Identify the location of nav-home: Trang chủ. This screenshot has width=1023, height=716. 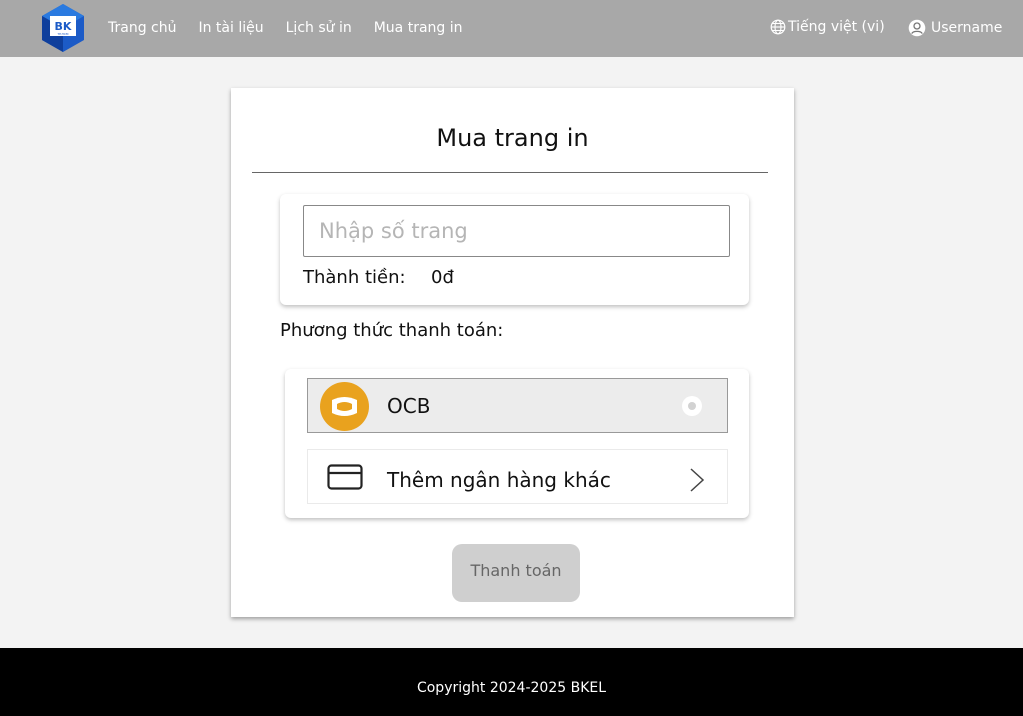
(142, 28).